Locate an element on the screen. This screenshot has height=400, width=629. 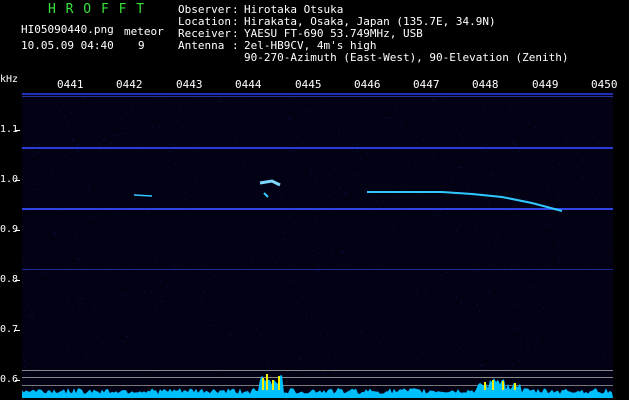
x-tick-label: 0441 is located at coordinates (70, 84).